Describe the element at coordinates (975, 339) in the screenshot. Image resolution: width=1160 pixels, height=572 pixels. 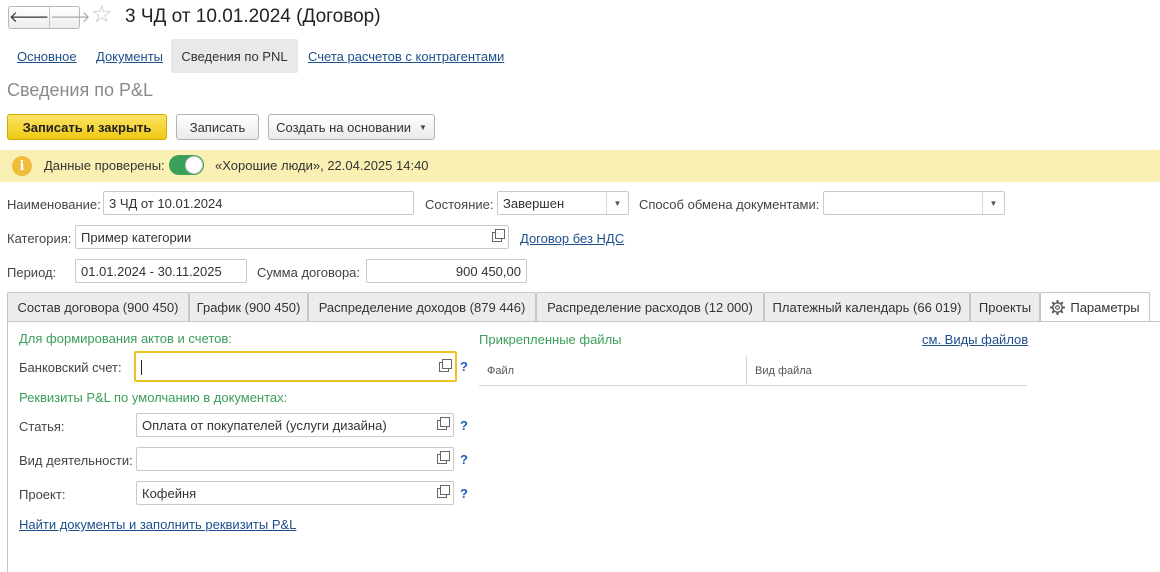
I see `file-types-link: см. Виды файлов` at that location.